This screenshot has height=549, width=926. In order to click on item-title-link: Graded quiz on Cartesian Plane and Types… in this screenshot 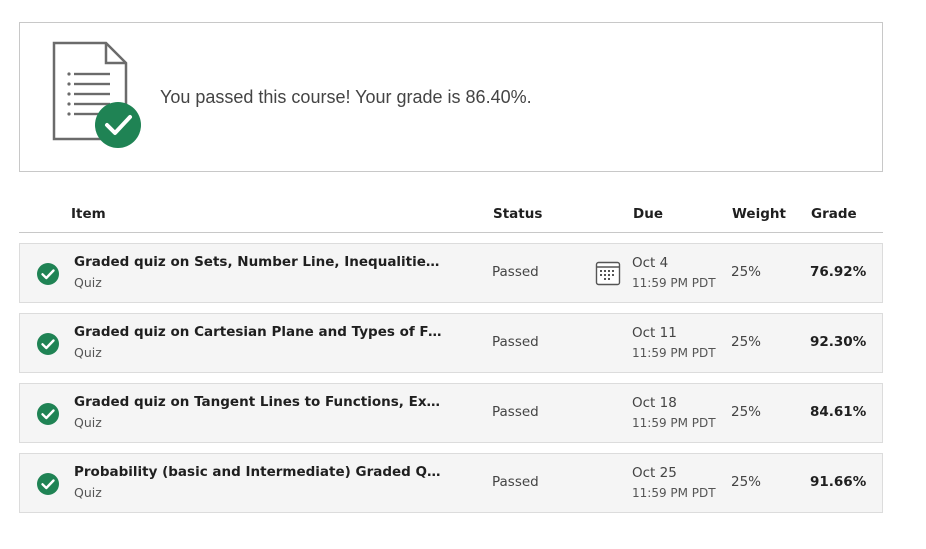, I will do `click(259, 332)`.